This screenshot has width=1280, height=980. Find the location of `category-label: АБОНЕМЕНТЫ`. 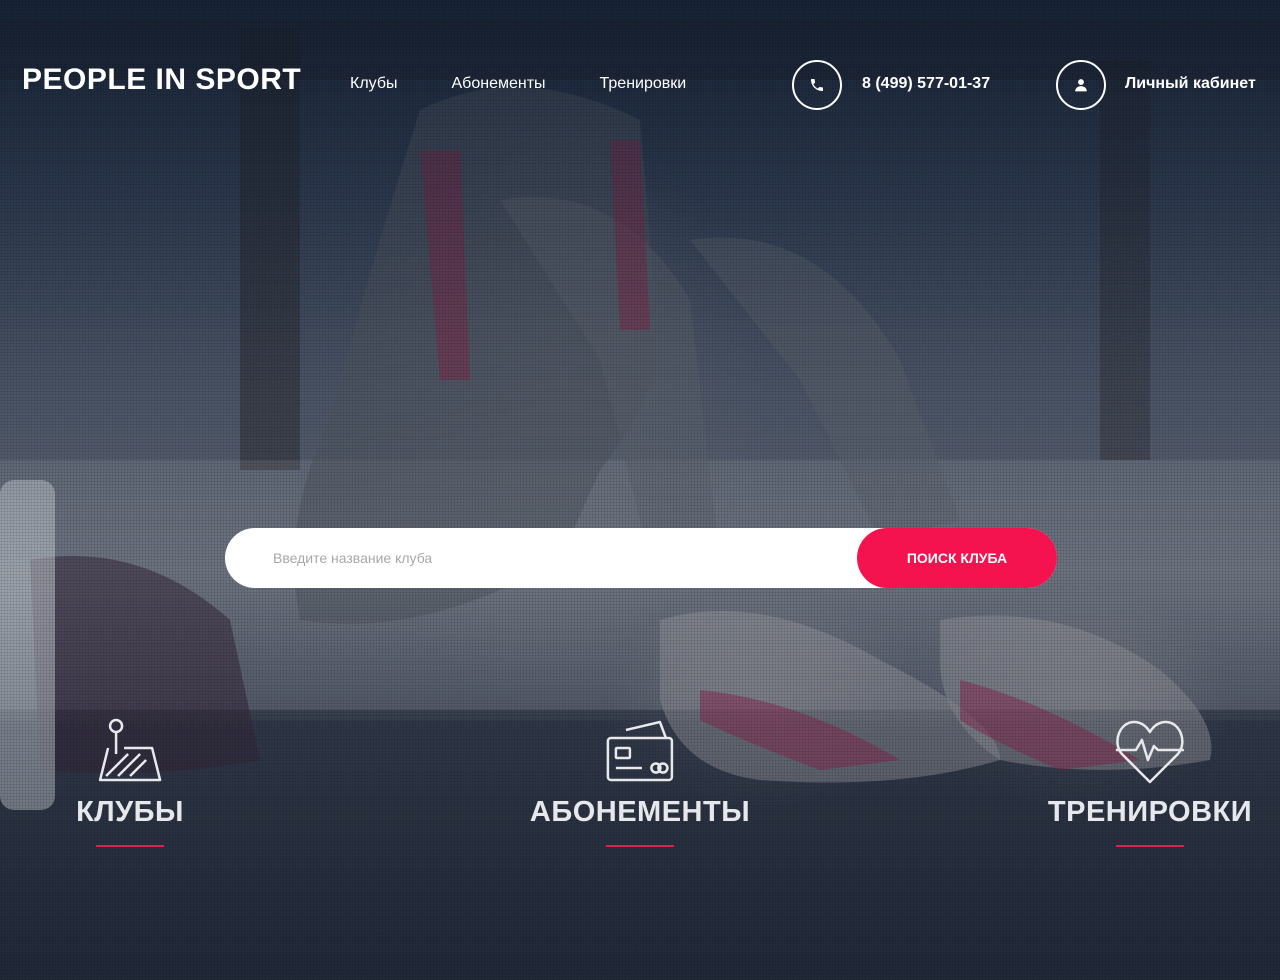

category-label: АБОНЕМЕНТЫ is located at coordinates (640, 812).